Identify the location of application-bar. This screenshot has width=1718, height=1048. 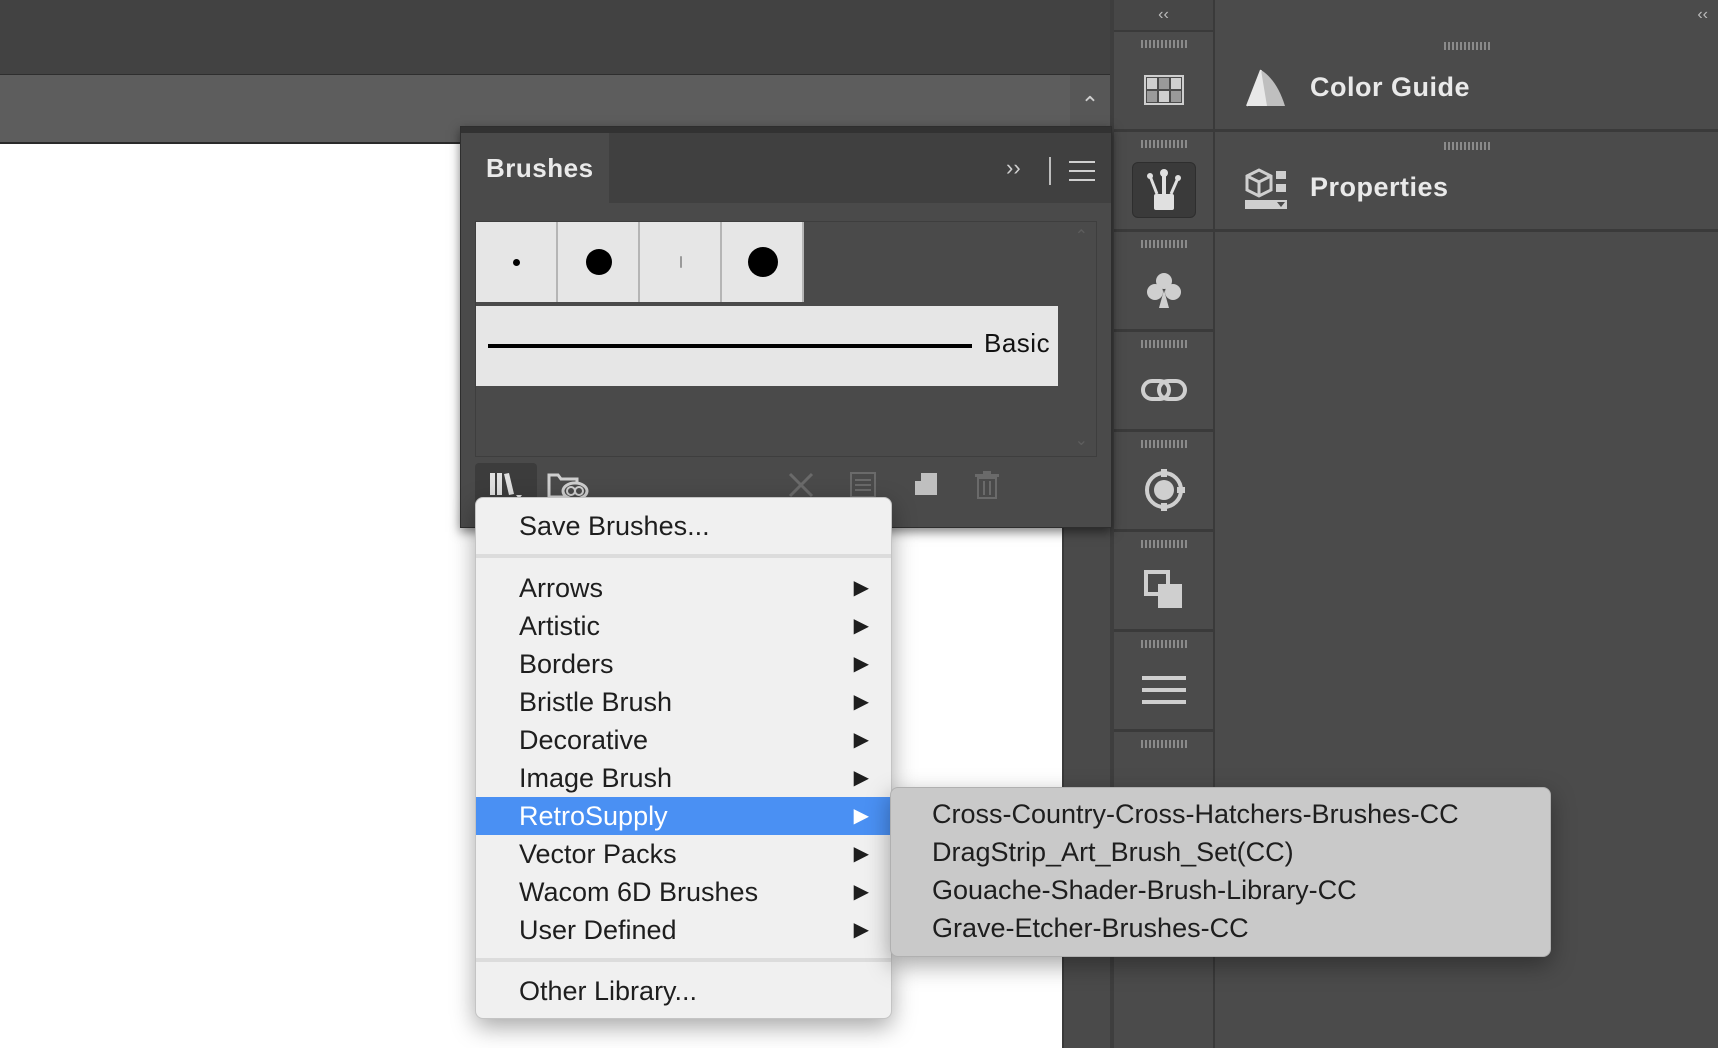
(555, 37).